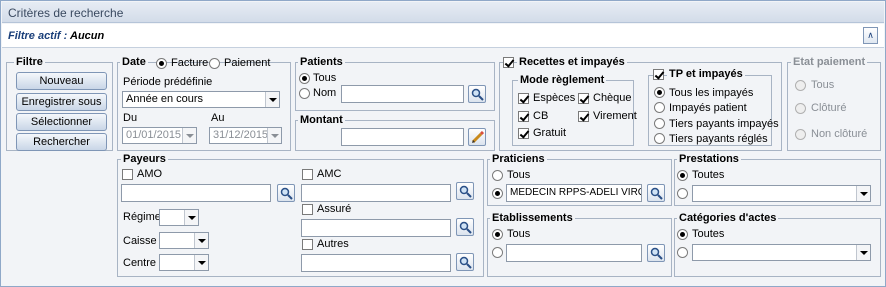  What do you see at coordinates (708, 108) in the screenshot?
I see `impayes-patient-label: Impayés patient` at bounding box center [708, 108].